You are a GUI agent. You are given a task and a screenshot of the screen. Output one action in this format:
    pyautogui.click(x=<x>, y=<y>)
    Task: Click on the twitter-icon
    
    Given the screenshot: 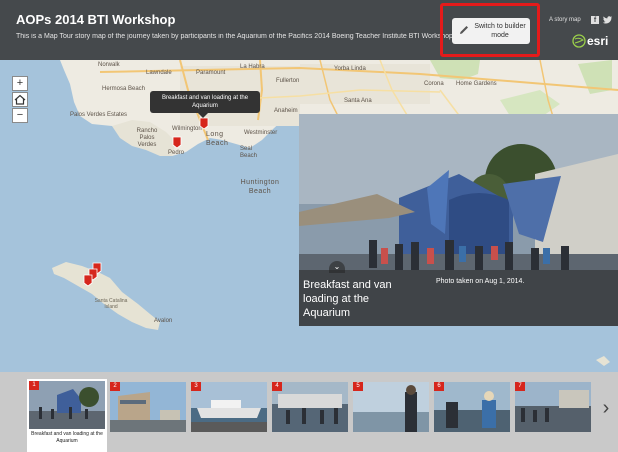 What is the action you would take?
    pyautogui.click(x=608, y=20)
    